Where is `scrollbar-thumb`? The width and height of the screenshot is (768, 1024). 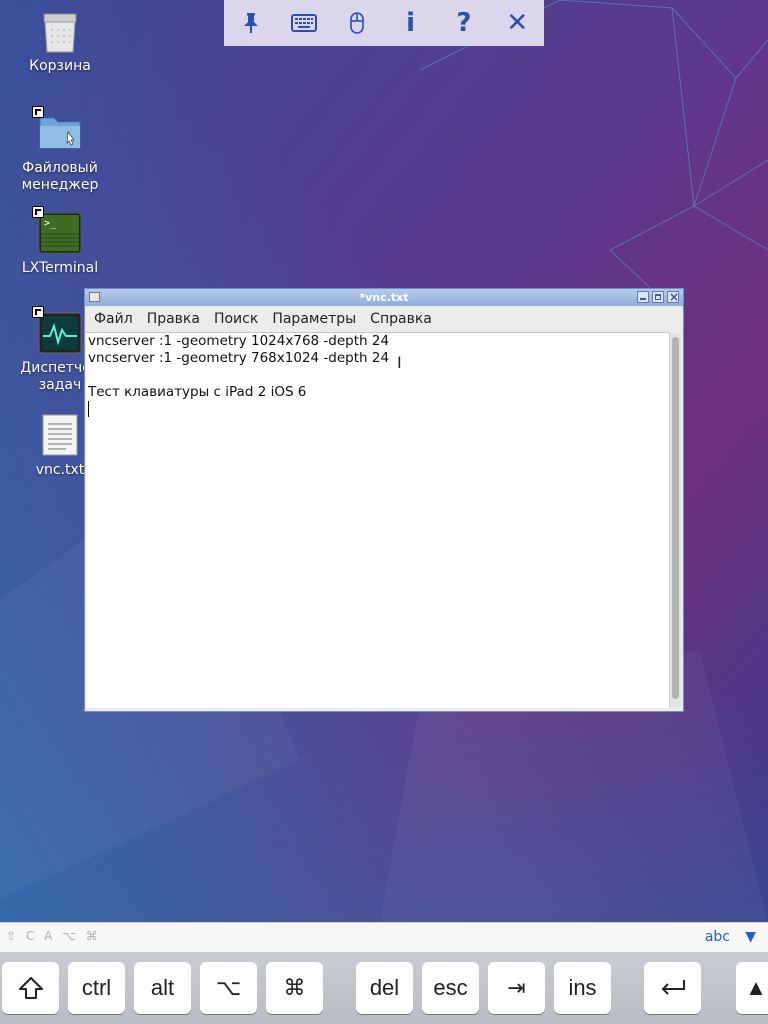 scrollbar-thumb is located at coordinates (675, 518).